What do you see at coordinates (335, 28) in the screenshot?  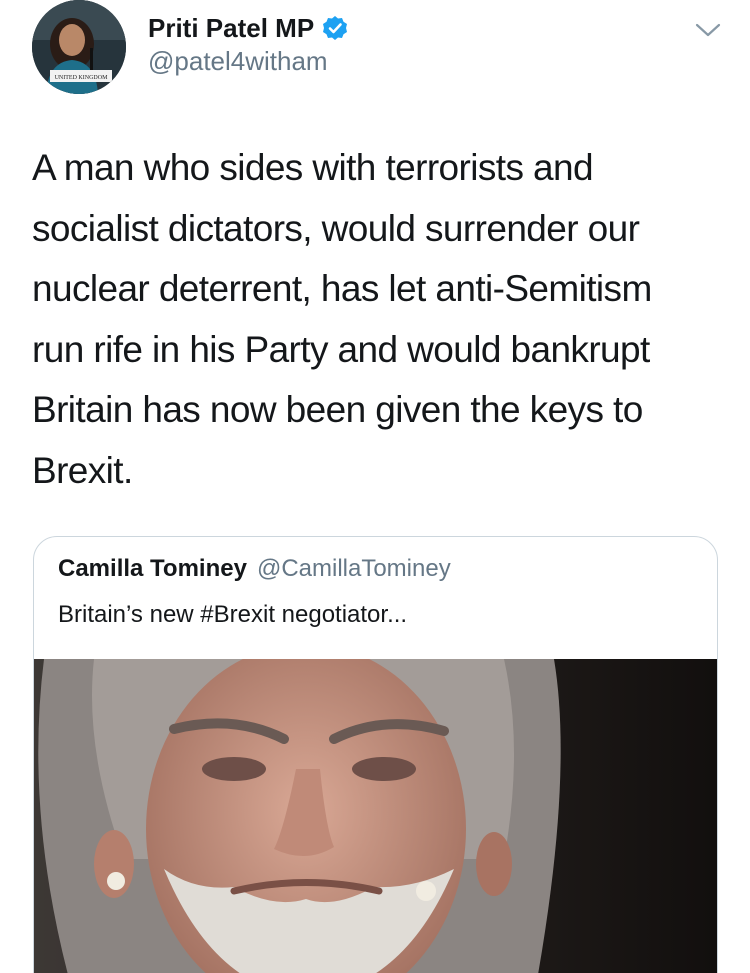 I see `verified-badge-icon` at bounding box center [335, 28].